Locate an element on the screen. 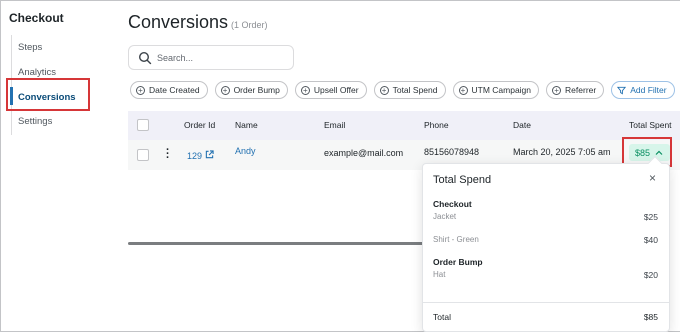 The height and width of the screenshot is (332, 680). popover-title: Total Spend is located at coordinates (462, 180).